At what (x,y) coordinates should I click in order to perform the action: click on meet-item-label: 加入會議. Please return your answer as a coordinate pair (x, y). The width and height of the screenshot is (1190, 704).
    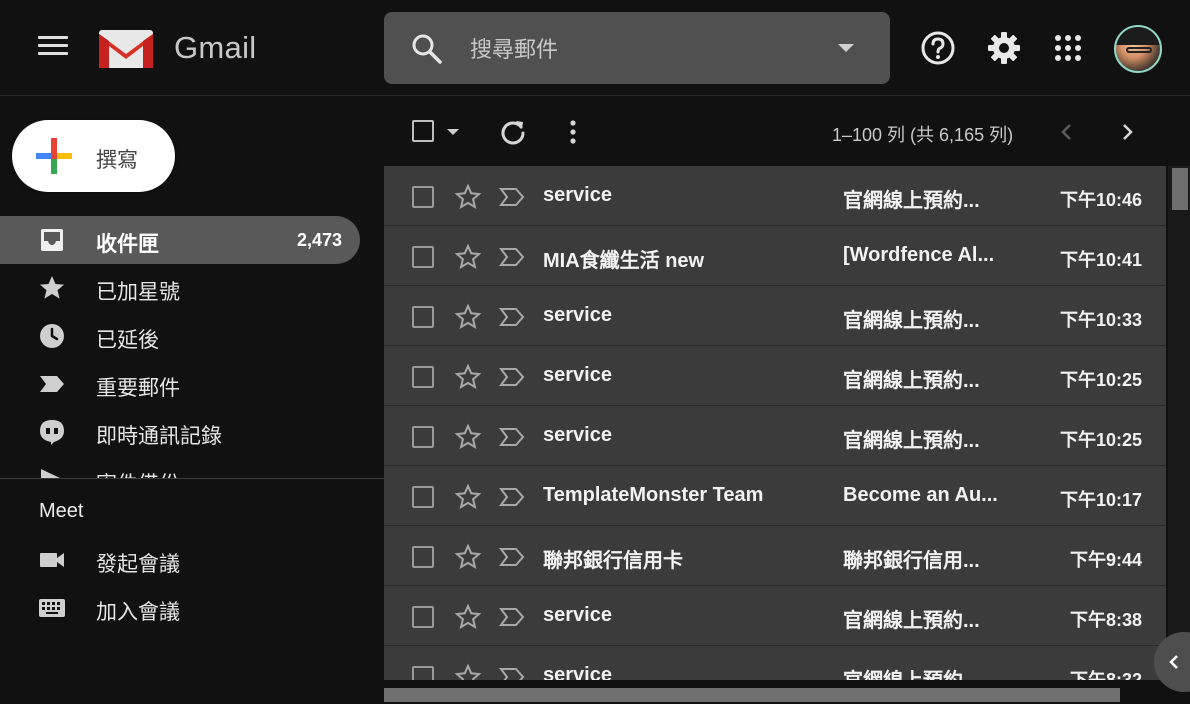
    Looking at the image, I should click on (138, 612).